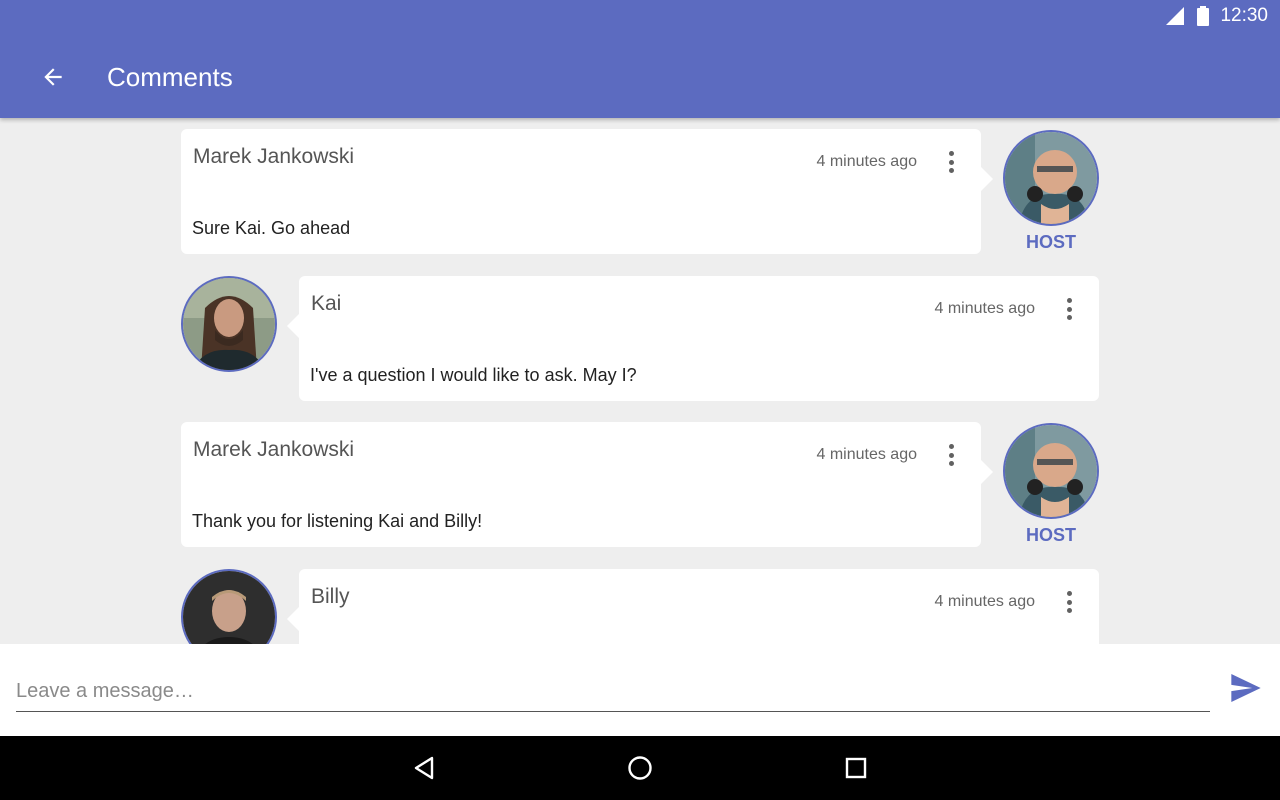  What do you see at coordinates (330, 596) in the screenshot?
I see `comment-author: Billy` at bounding box center [330, 596].